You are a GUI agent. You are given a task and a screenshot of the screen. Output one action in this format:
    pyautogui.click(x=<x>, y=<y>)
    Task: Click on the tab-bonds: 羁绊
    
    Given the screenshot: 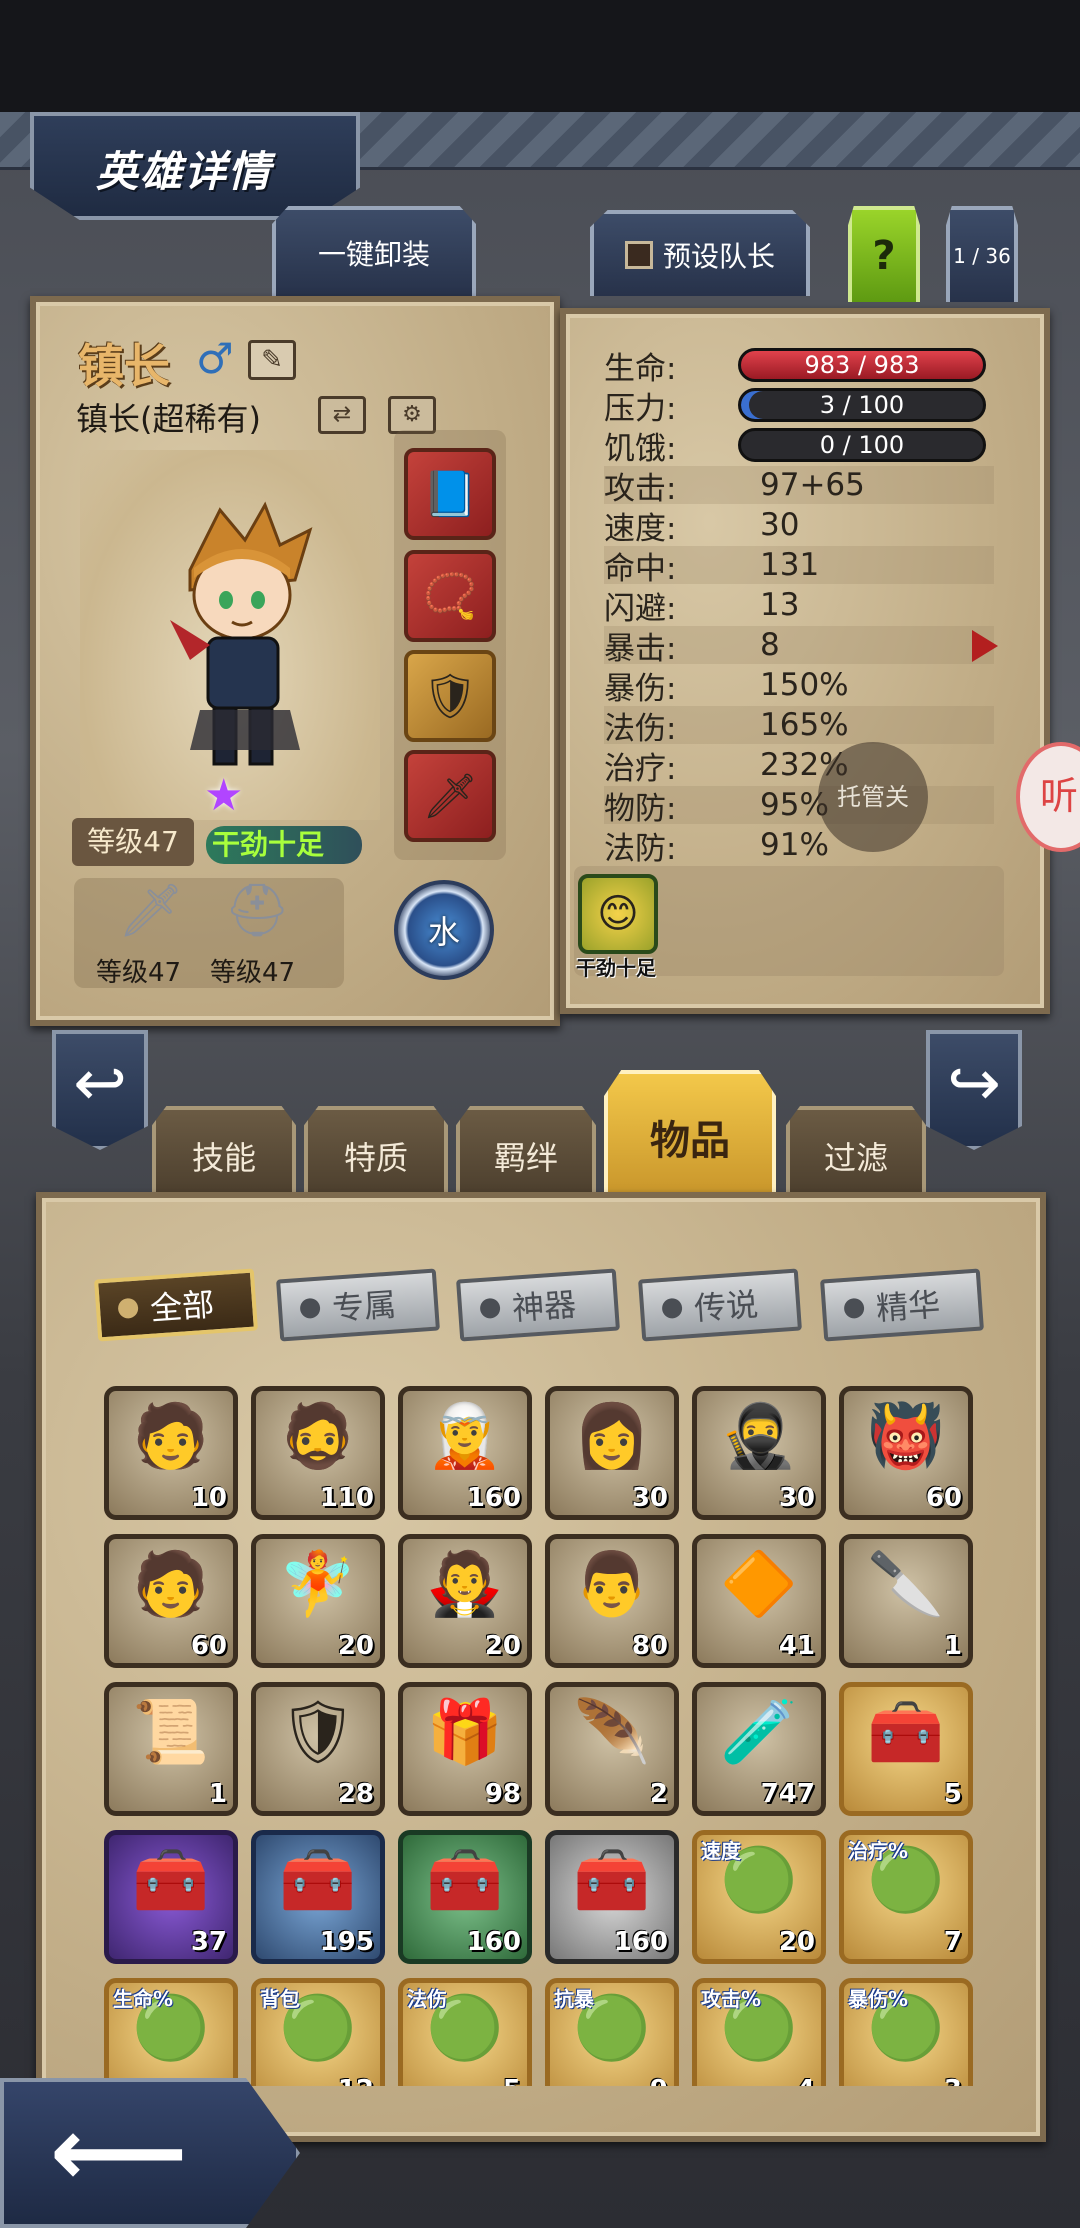 What is the action you would take?
    pyautogui.click(x=526, y=1154)
    